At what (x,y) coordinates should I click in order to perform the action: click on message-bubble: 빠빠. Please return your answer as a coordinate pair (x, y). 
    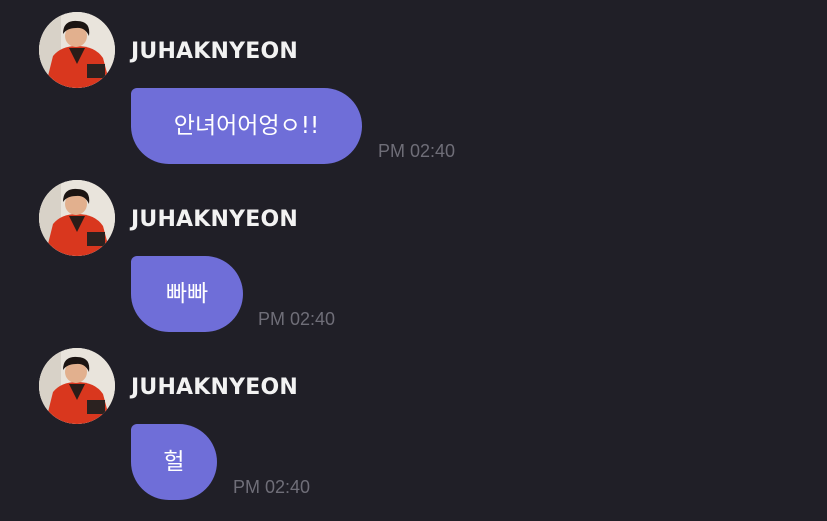
    Looking at the image, I should click on (187, 294).